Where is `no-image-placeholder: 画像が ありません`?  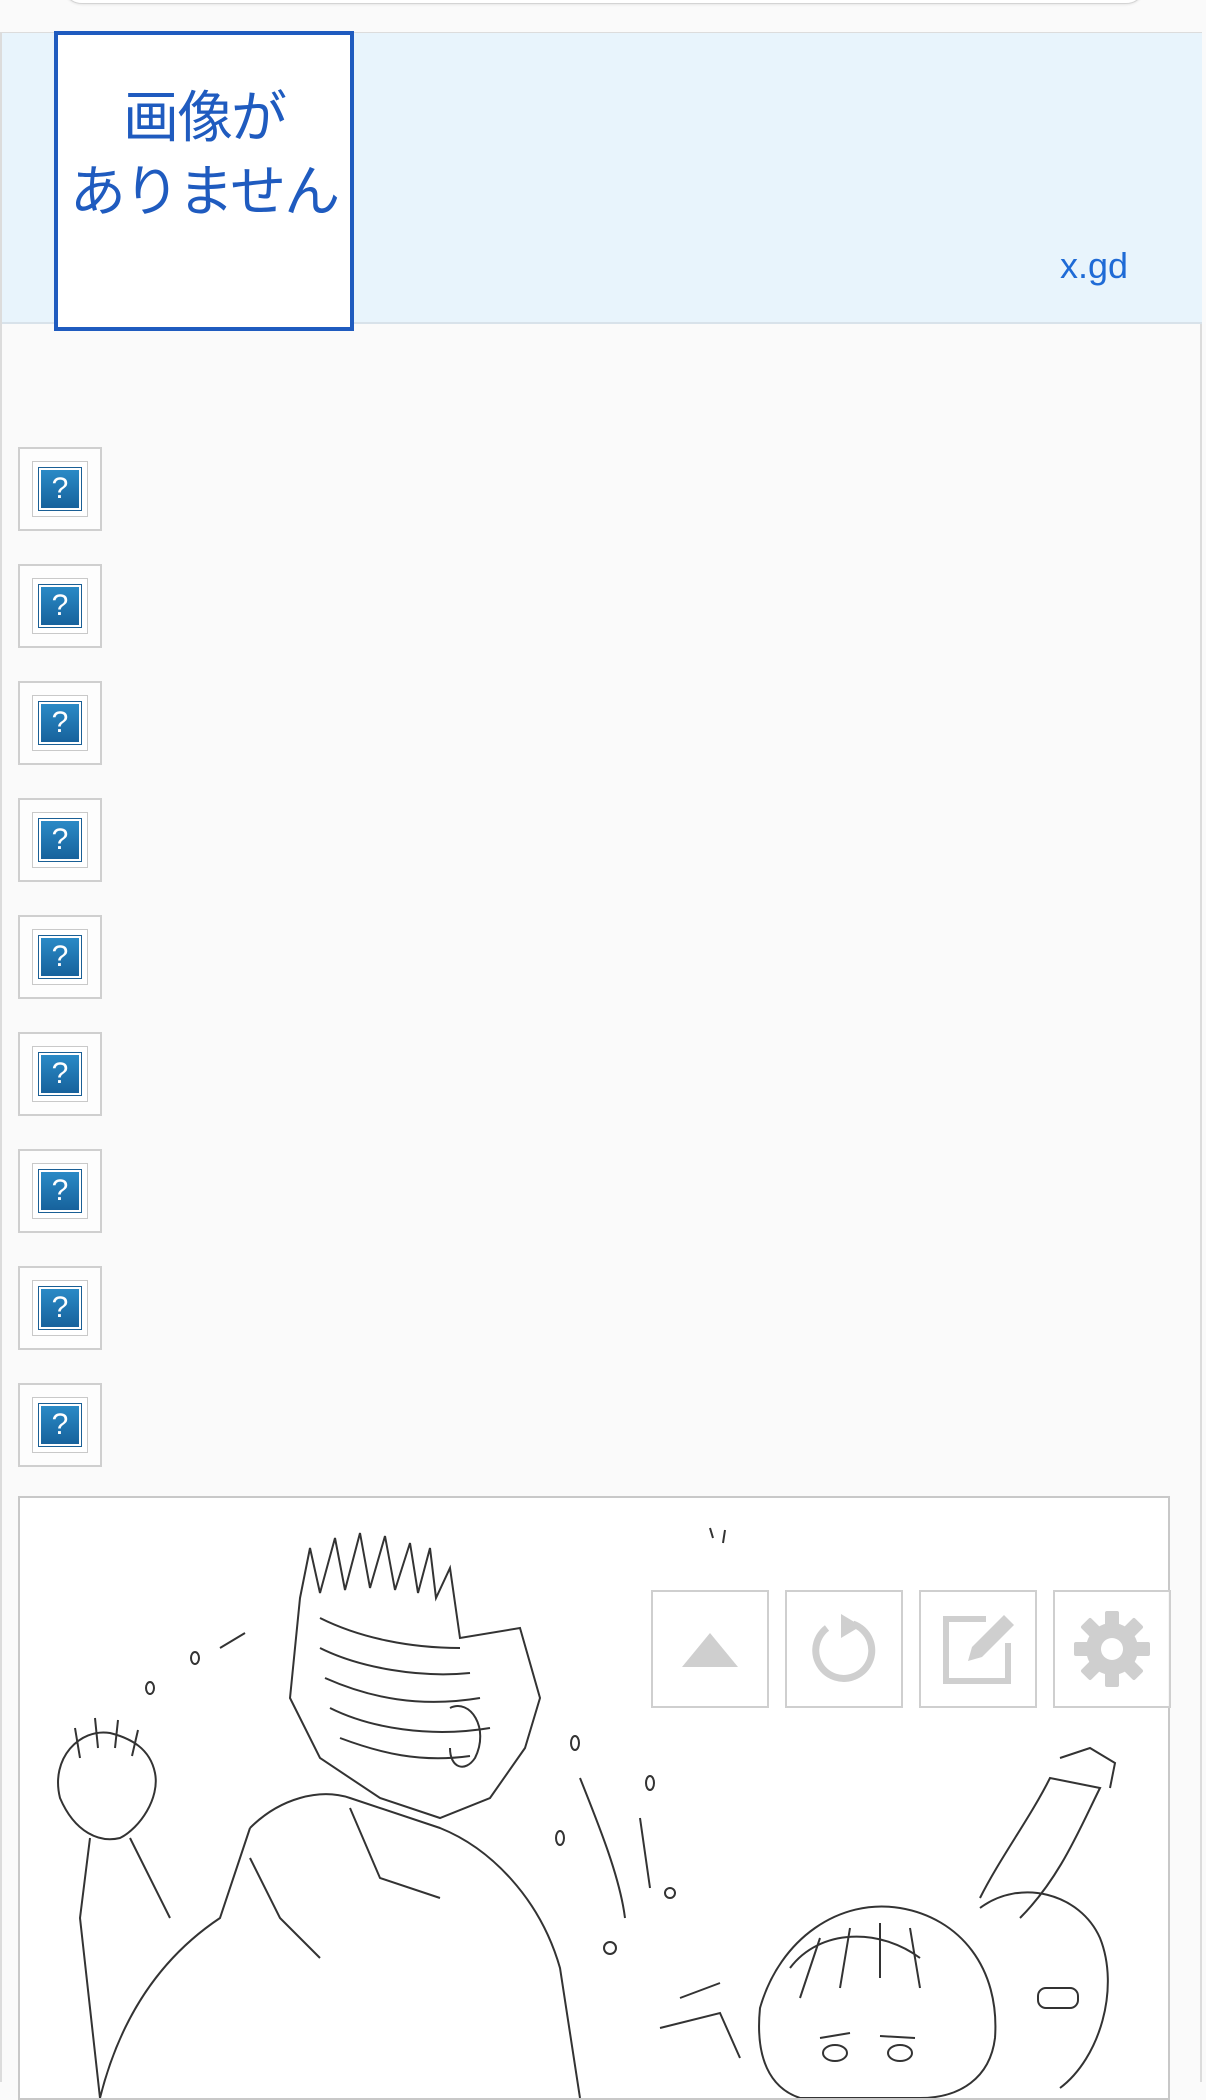 no-image-placeholder: 画像が ありません is located at coordinates (204, 181).